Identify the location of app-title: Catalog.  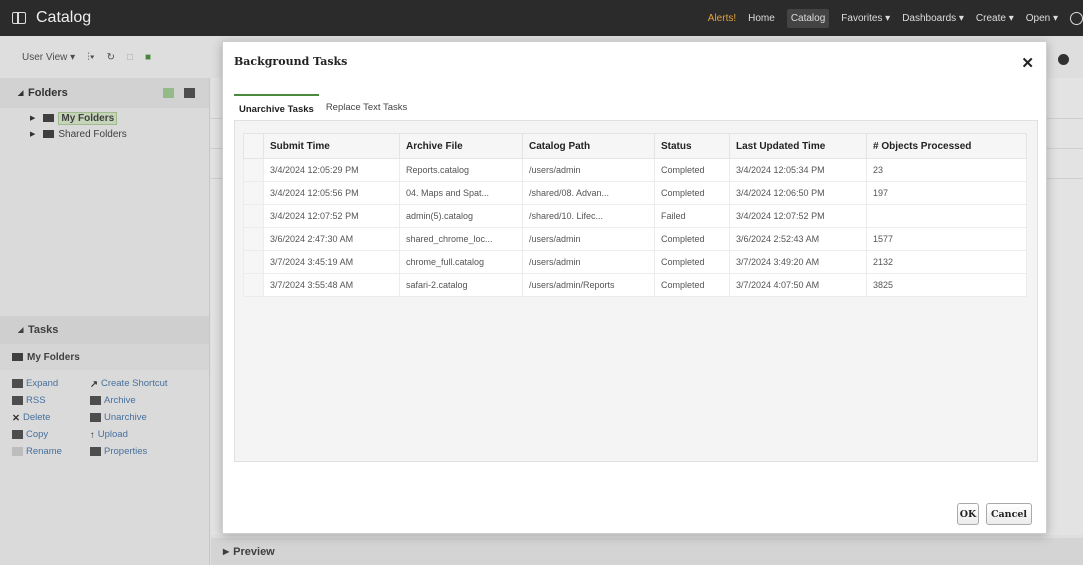
(64, 17).